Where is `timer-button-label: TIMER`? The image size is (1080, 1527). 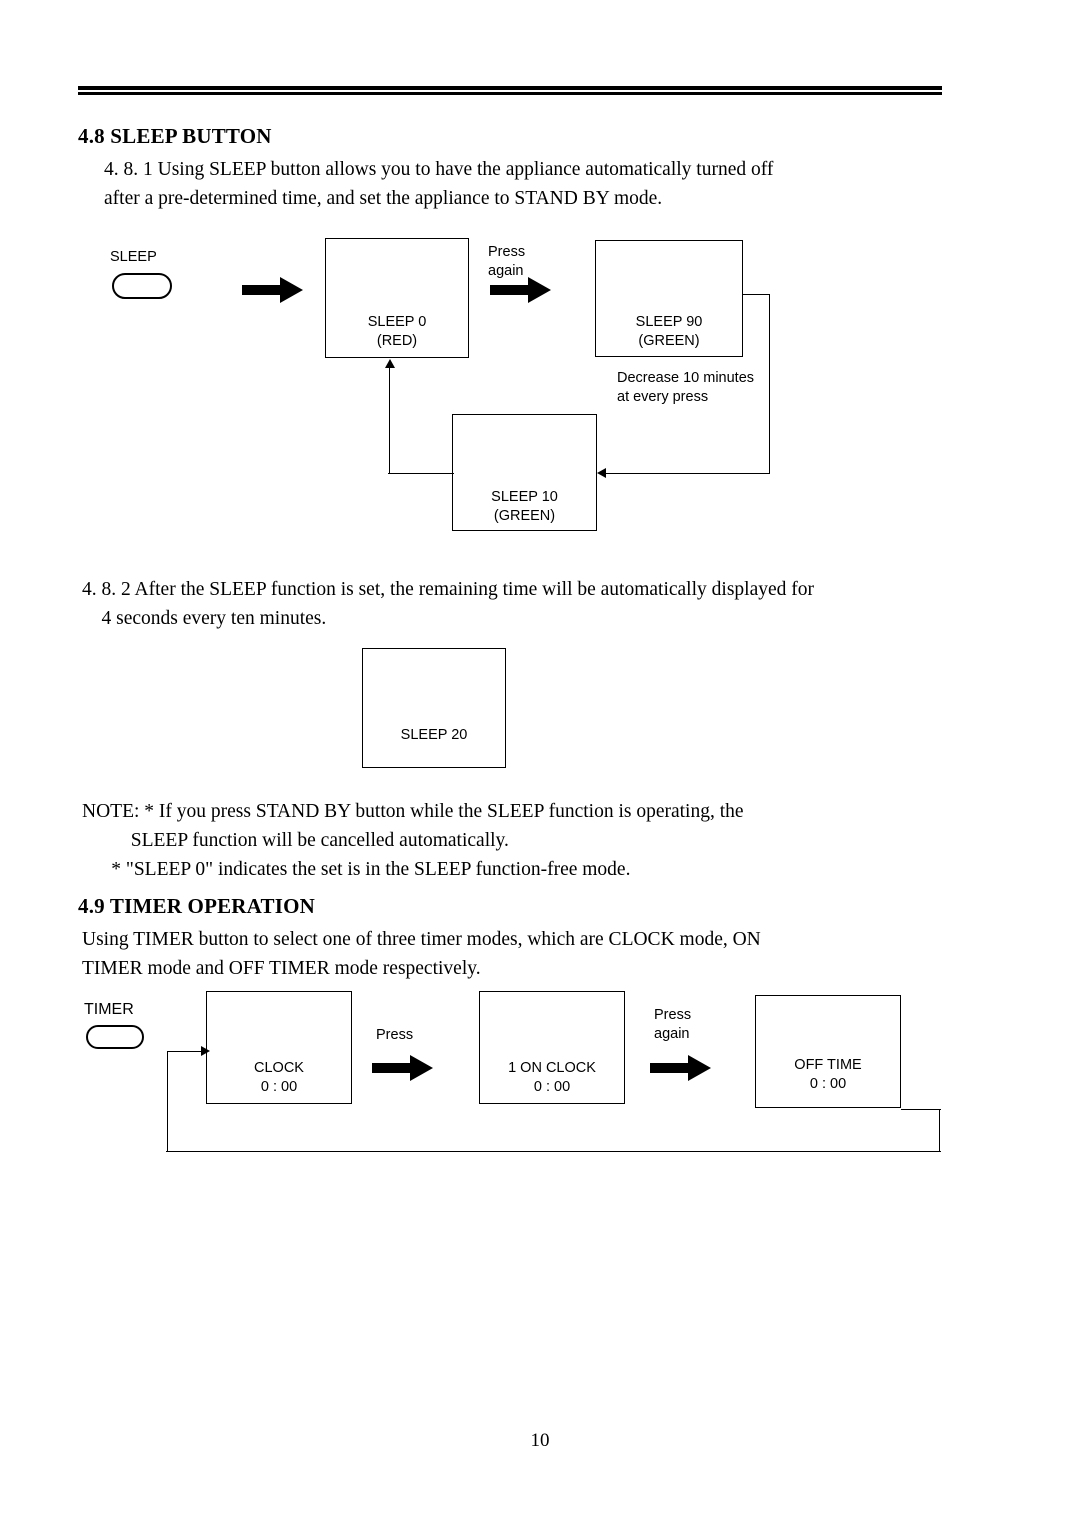
timer-button-label: TIMER is located at coordinates (109, 1009).